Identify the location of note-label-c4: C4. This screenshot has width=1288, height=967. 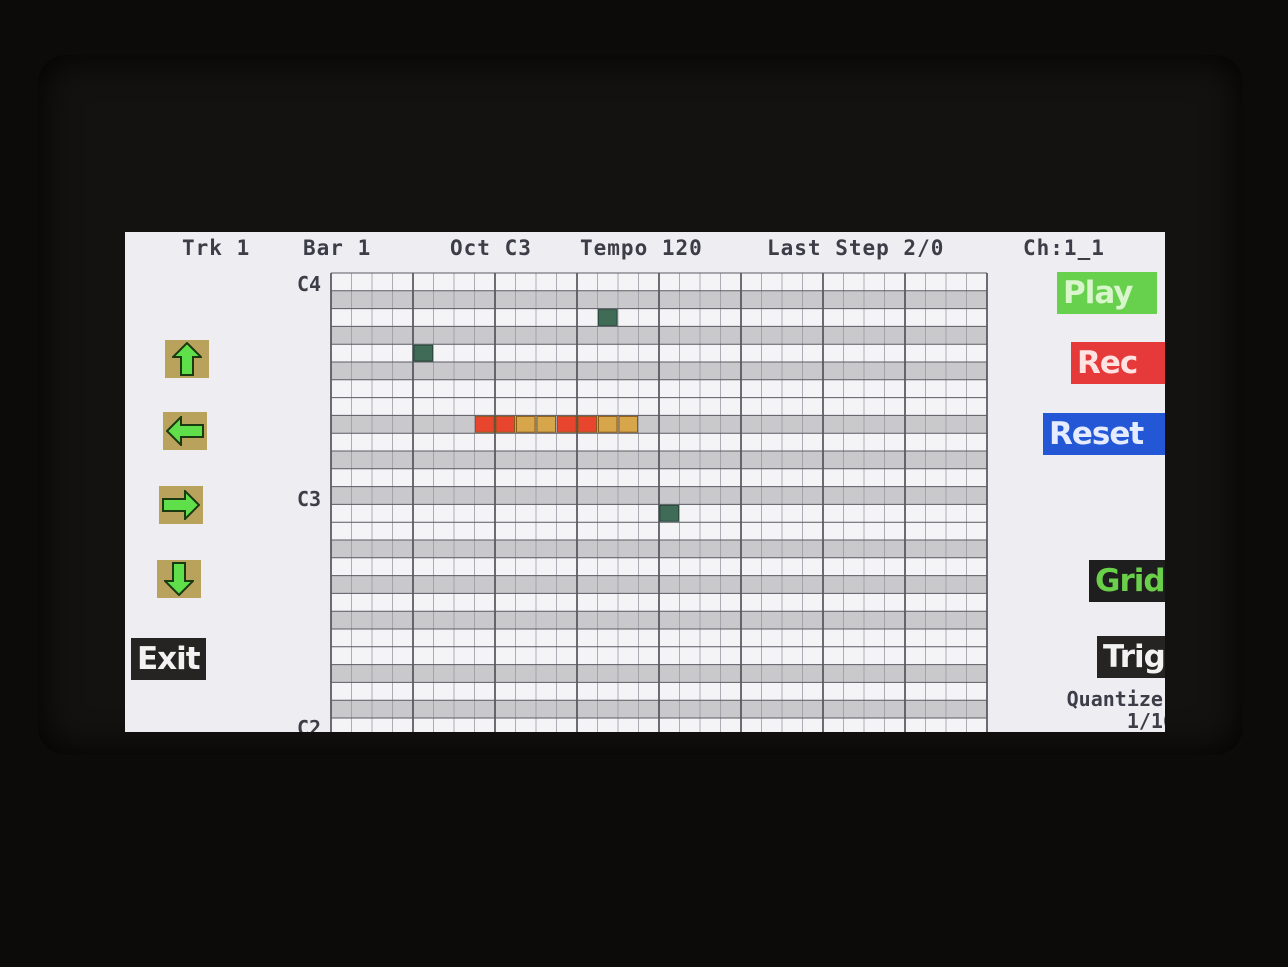
(309, 284).